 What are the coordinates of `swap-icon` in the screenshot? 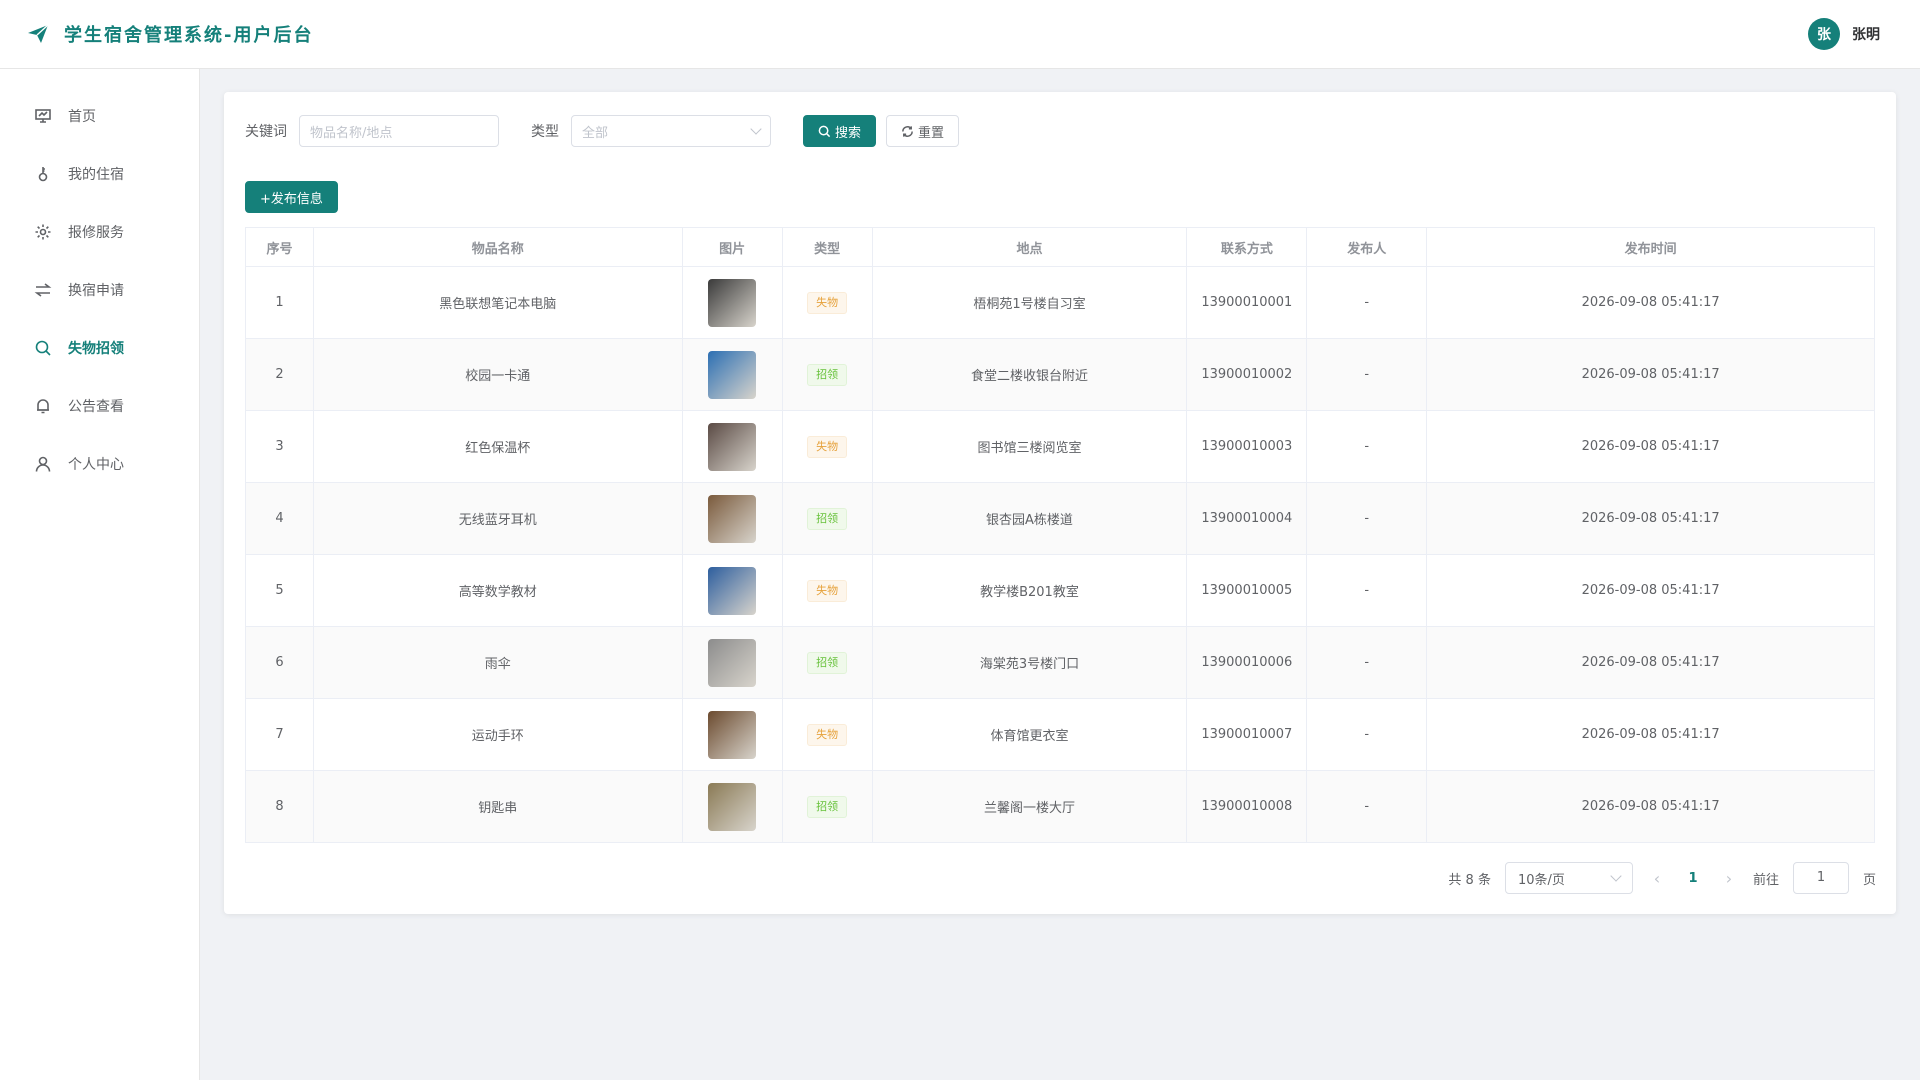 It's located at (43, 290).